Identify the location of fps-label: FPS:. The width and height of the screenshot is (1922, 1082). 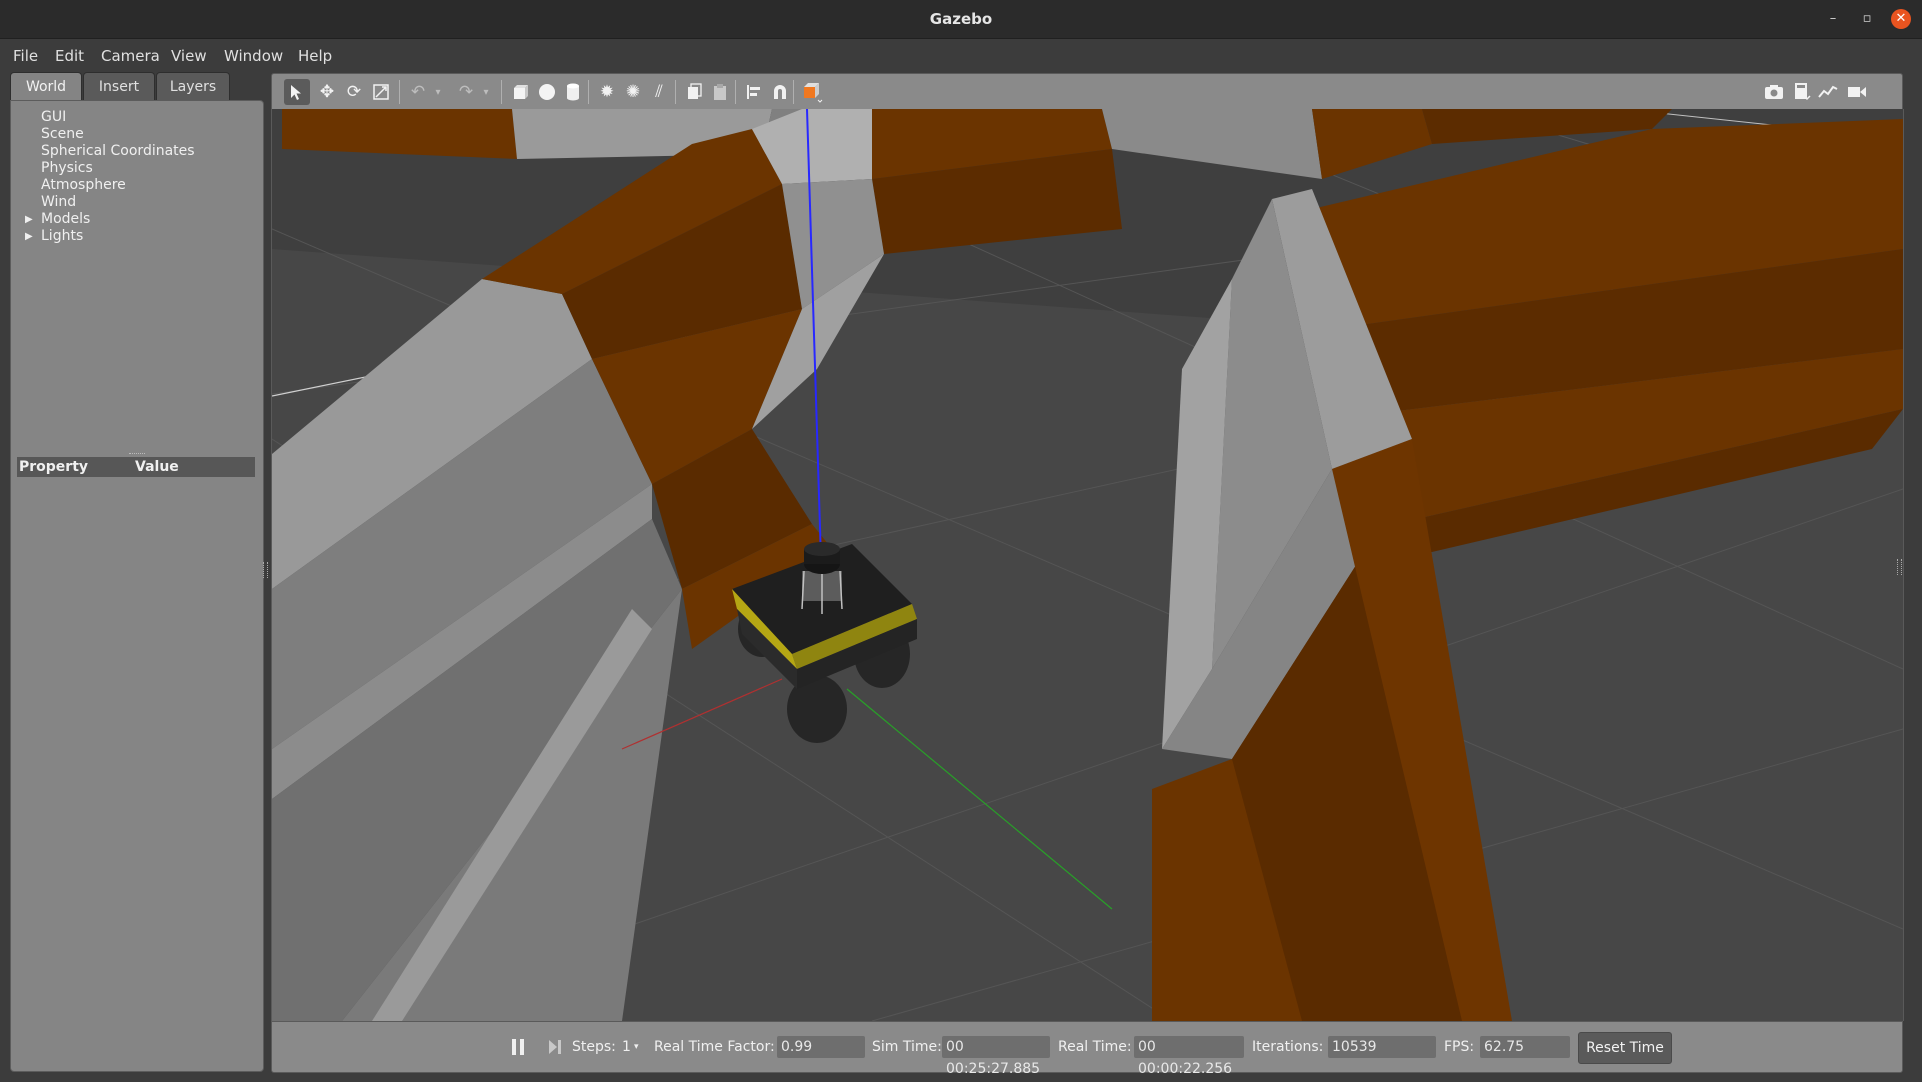
(1459, 1047).